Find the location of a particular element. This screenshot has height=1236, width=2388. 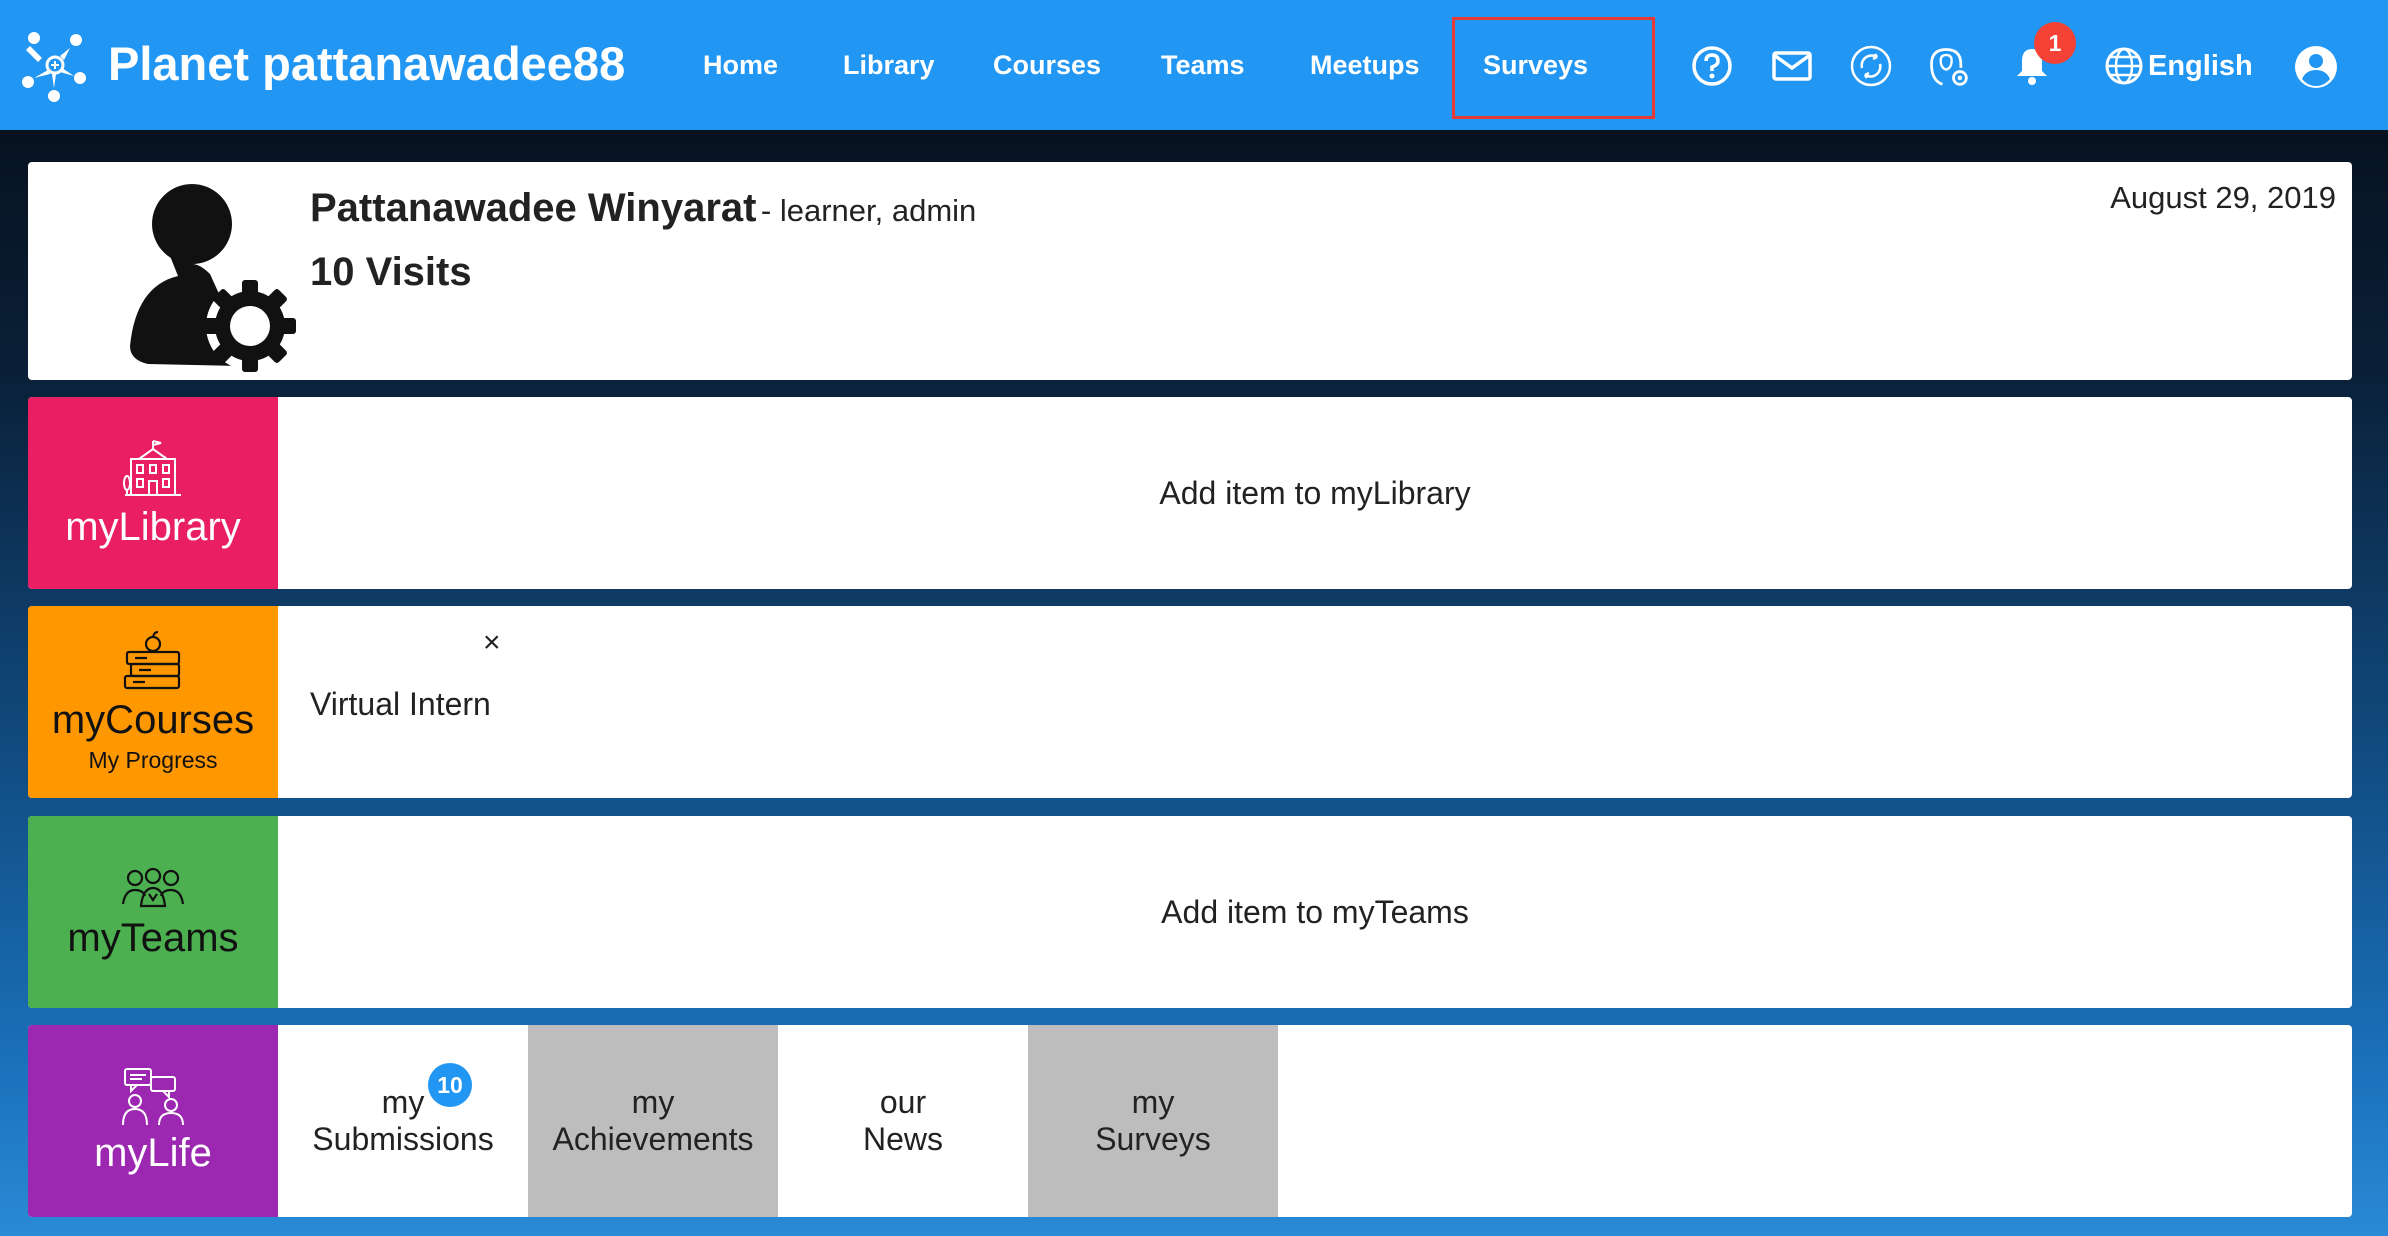

my-submissions-tile: my Submissions is located at coordinates (403, 1121).